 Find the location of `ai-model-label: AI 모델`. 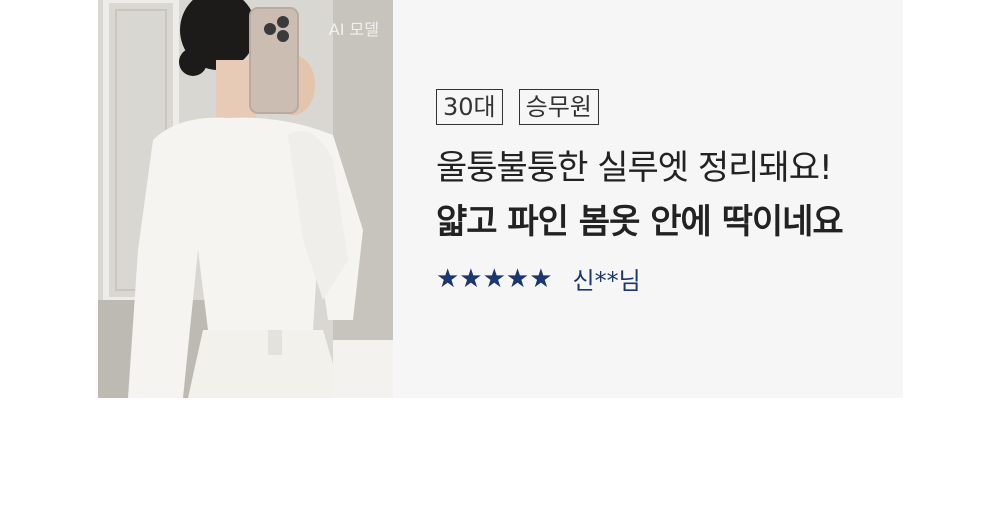

ai-model-label: AI 모델 is located at coordinates (353, 29).